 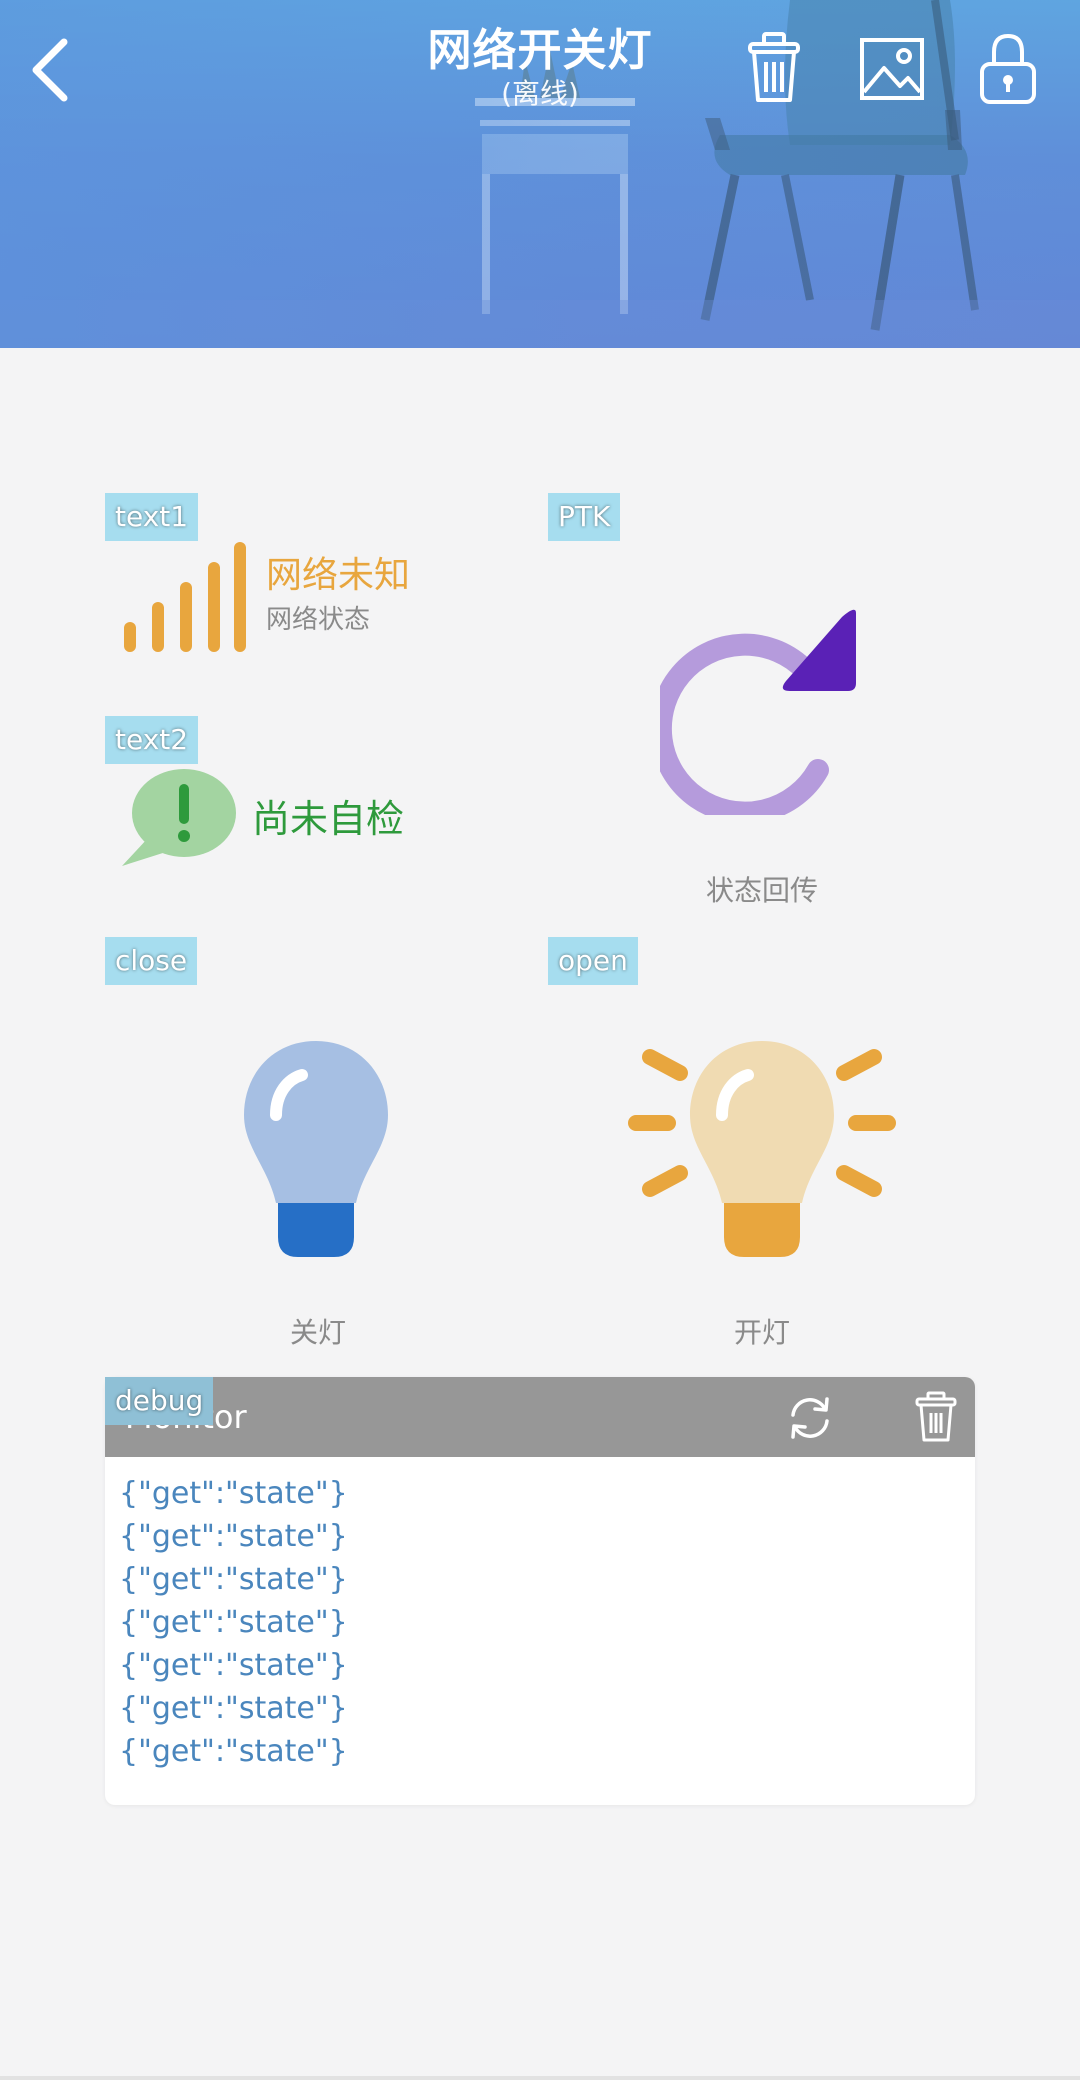 I want to click on self-check-status: 尚未自检, so click(x=328, y=819).